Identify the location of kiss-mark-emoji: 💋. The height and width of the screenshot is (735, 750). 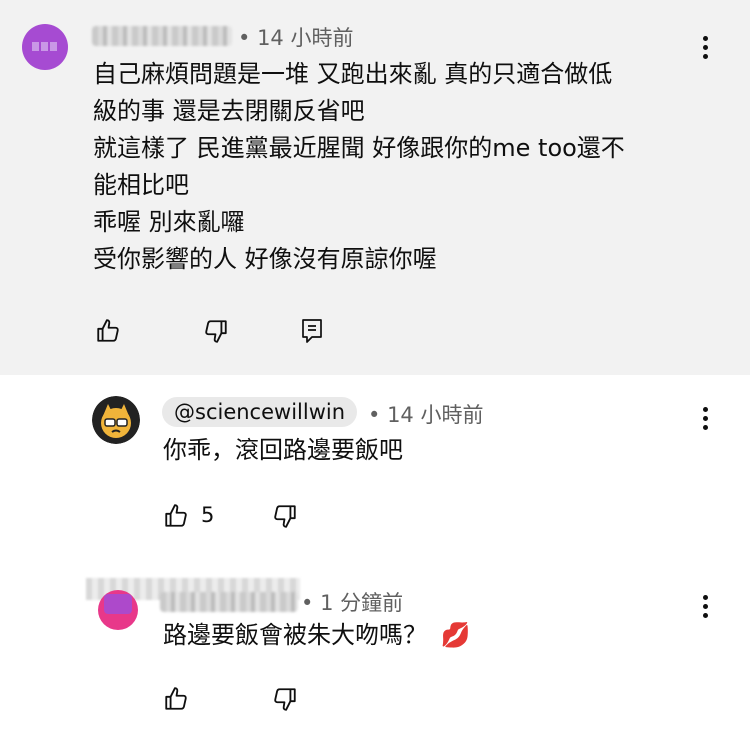
(455, 635).